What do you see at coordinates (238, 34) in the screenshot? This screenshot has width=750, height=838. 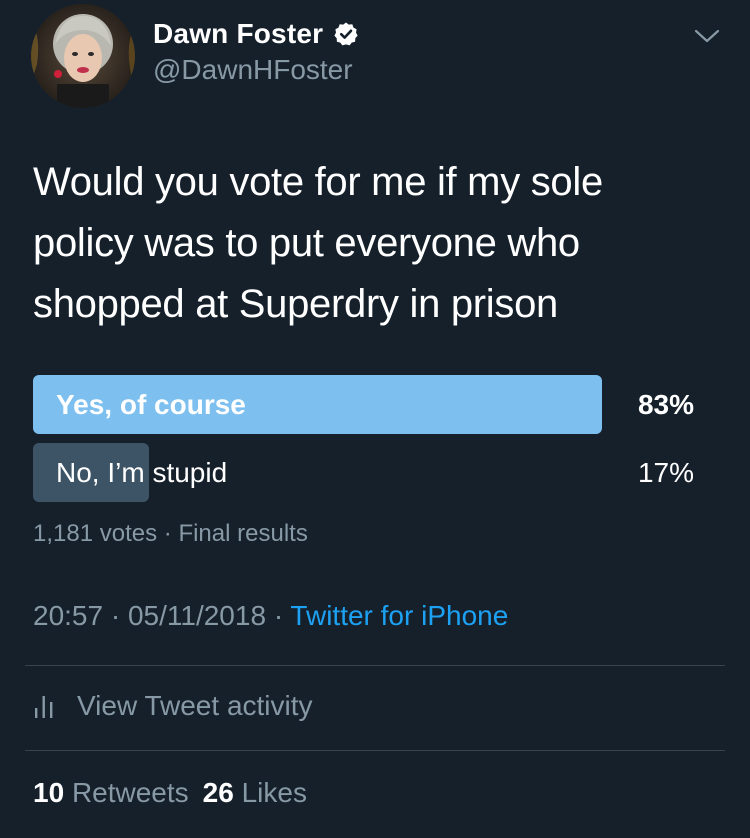 I see `author-display-name: Dawn Foster` at bounding box center [238, 34].